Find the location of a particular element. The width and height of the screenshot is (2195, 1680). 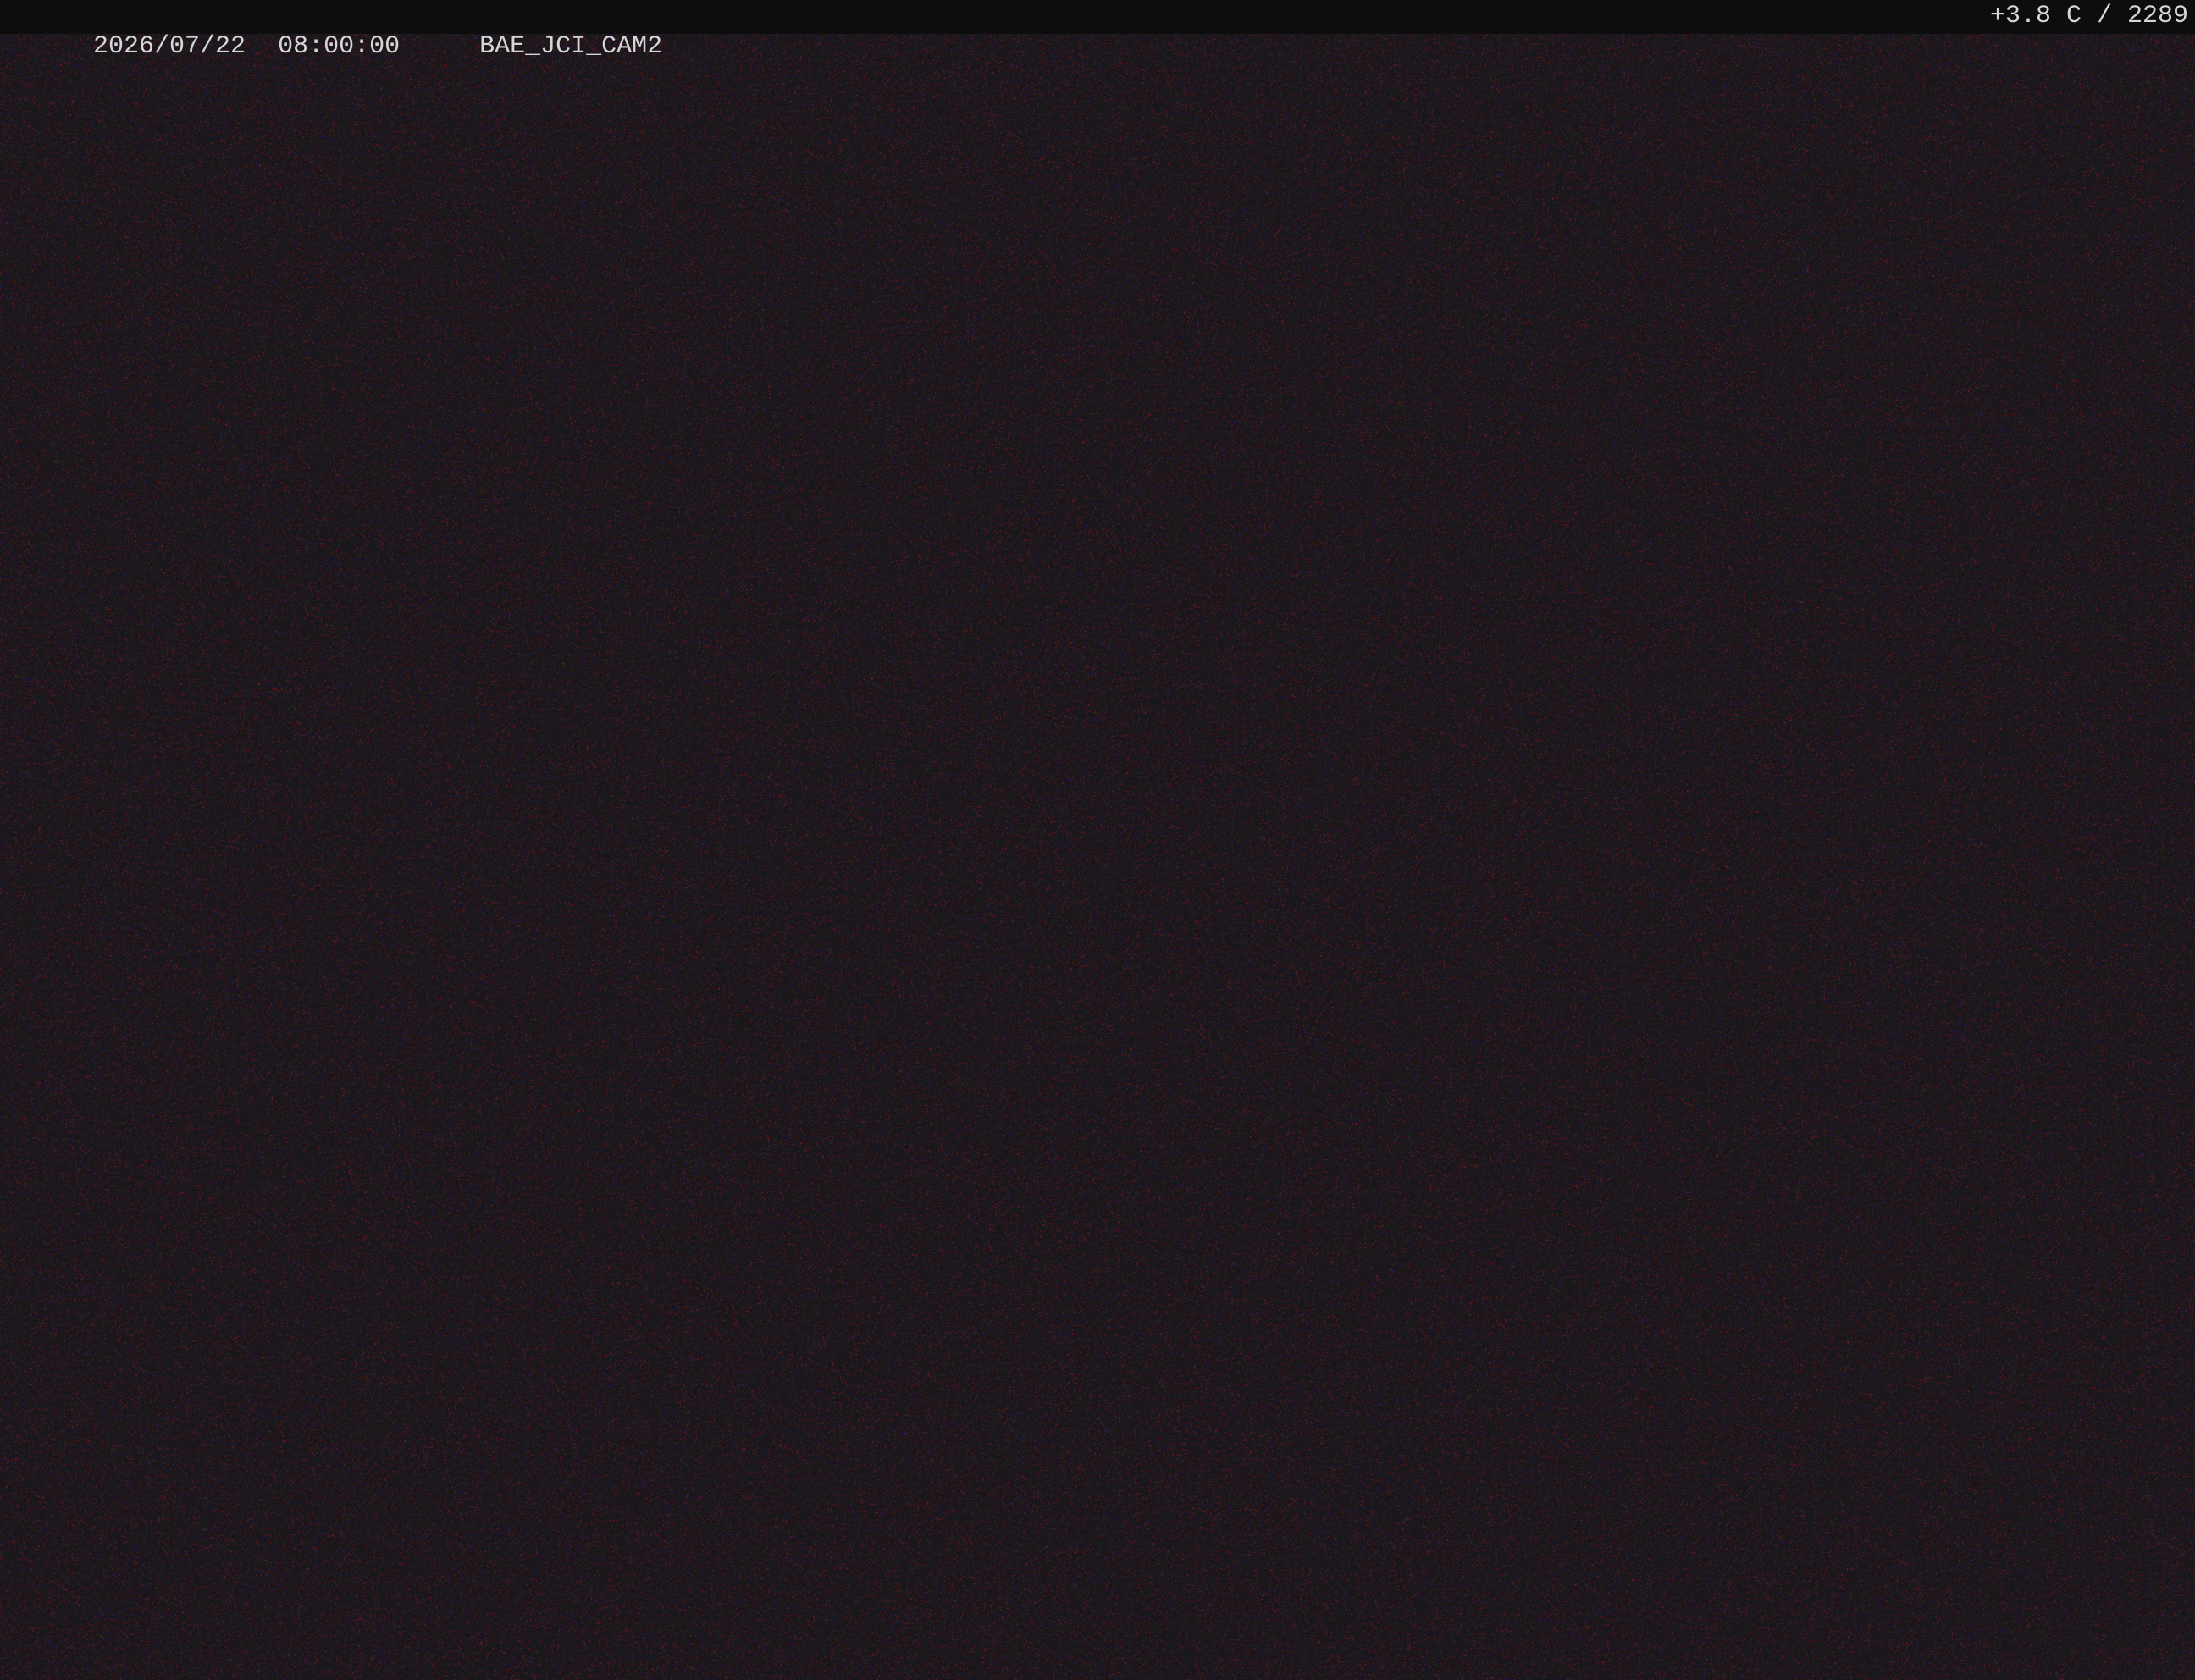

osd-date: 2026/07/22 is located at coordinates (169, 47).